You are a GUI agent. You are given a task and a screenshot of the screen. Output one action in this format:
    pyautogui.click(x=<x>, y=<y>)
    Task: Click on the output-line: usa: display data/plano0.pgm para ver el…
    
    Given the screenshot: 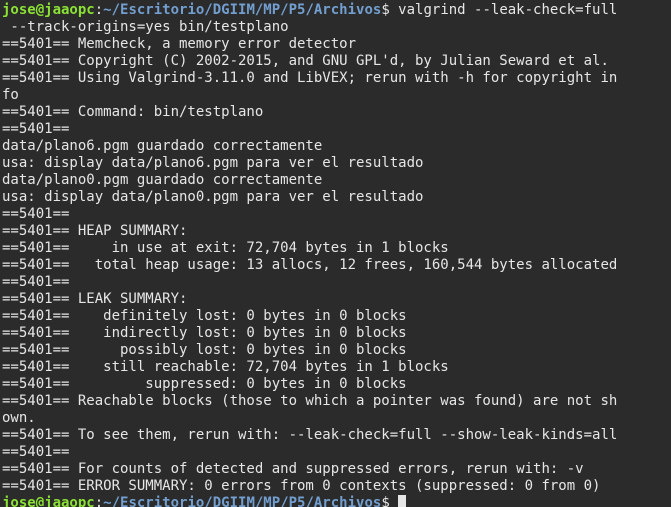 What is the action you would take?
    pyautogui.click(x=213, y=197)
    